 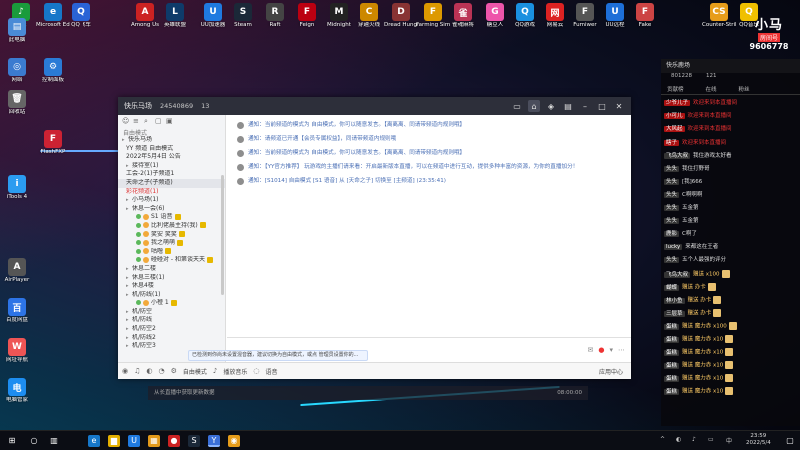 I want to click on start-icon: ⊞, so click(x=12, y=441).